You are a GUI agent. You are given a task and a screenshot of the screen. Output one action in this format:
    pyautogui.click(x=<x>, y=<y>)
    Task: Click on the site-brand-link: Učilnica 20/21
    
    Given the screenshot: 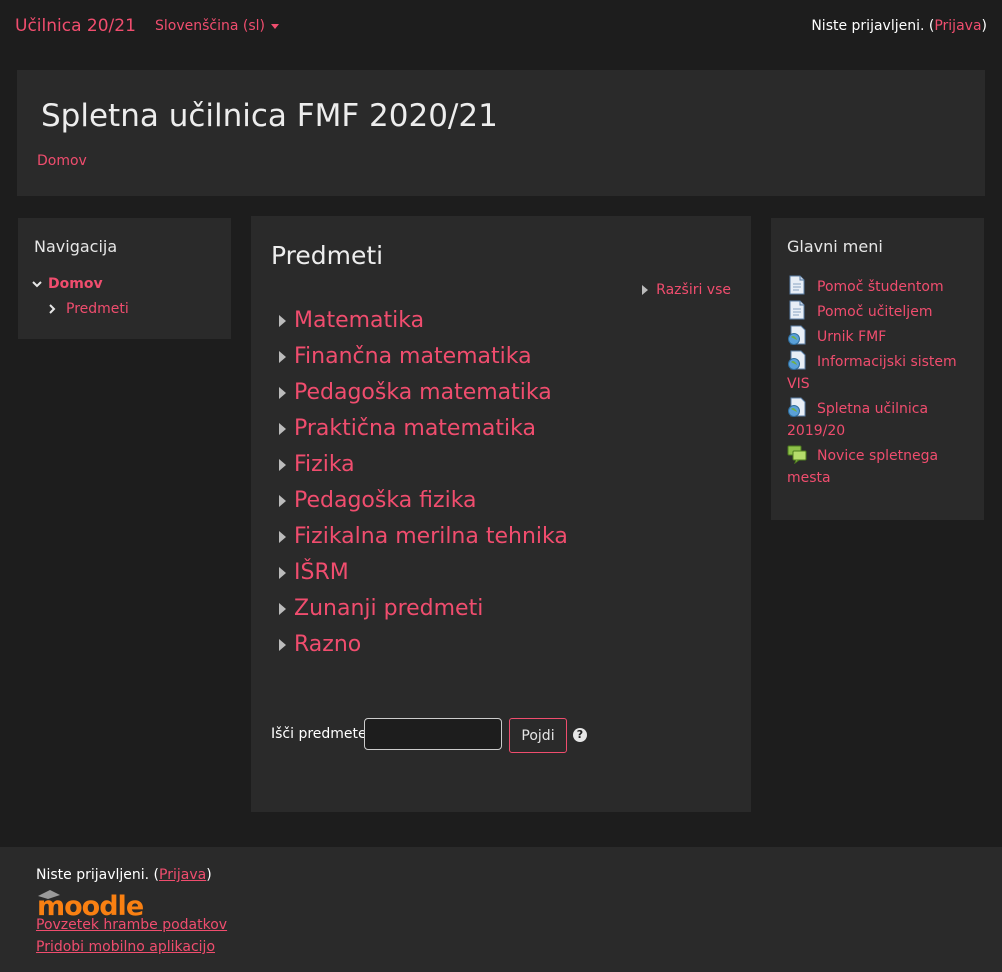 What is the action you would take?
    pyautogui.click(x=75, y=26)
    